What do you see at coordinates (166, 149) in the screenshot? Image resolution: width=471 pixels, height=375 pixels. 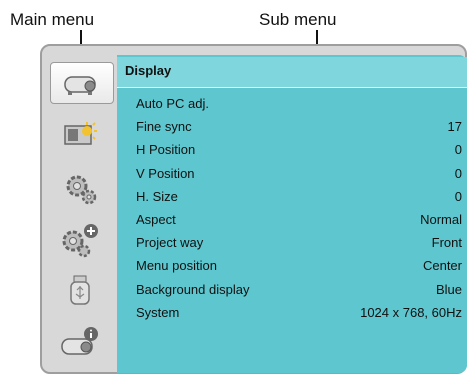 I see `row-label: H Position` at bounding box center [166, 149].